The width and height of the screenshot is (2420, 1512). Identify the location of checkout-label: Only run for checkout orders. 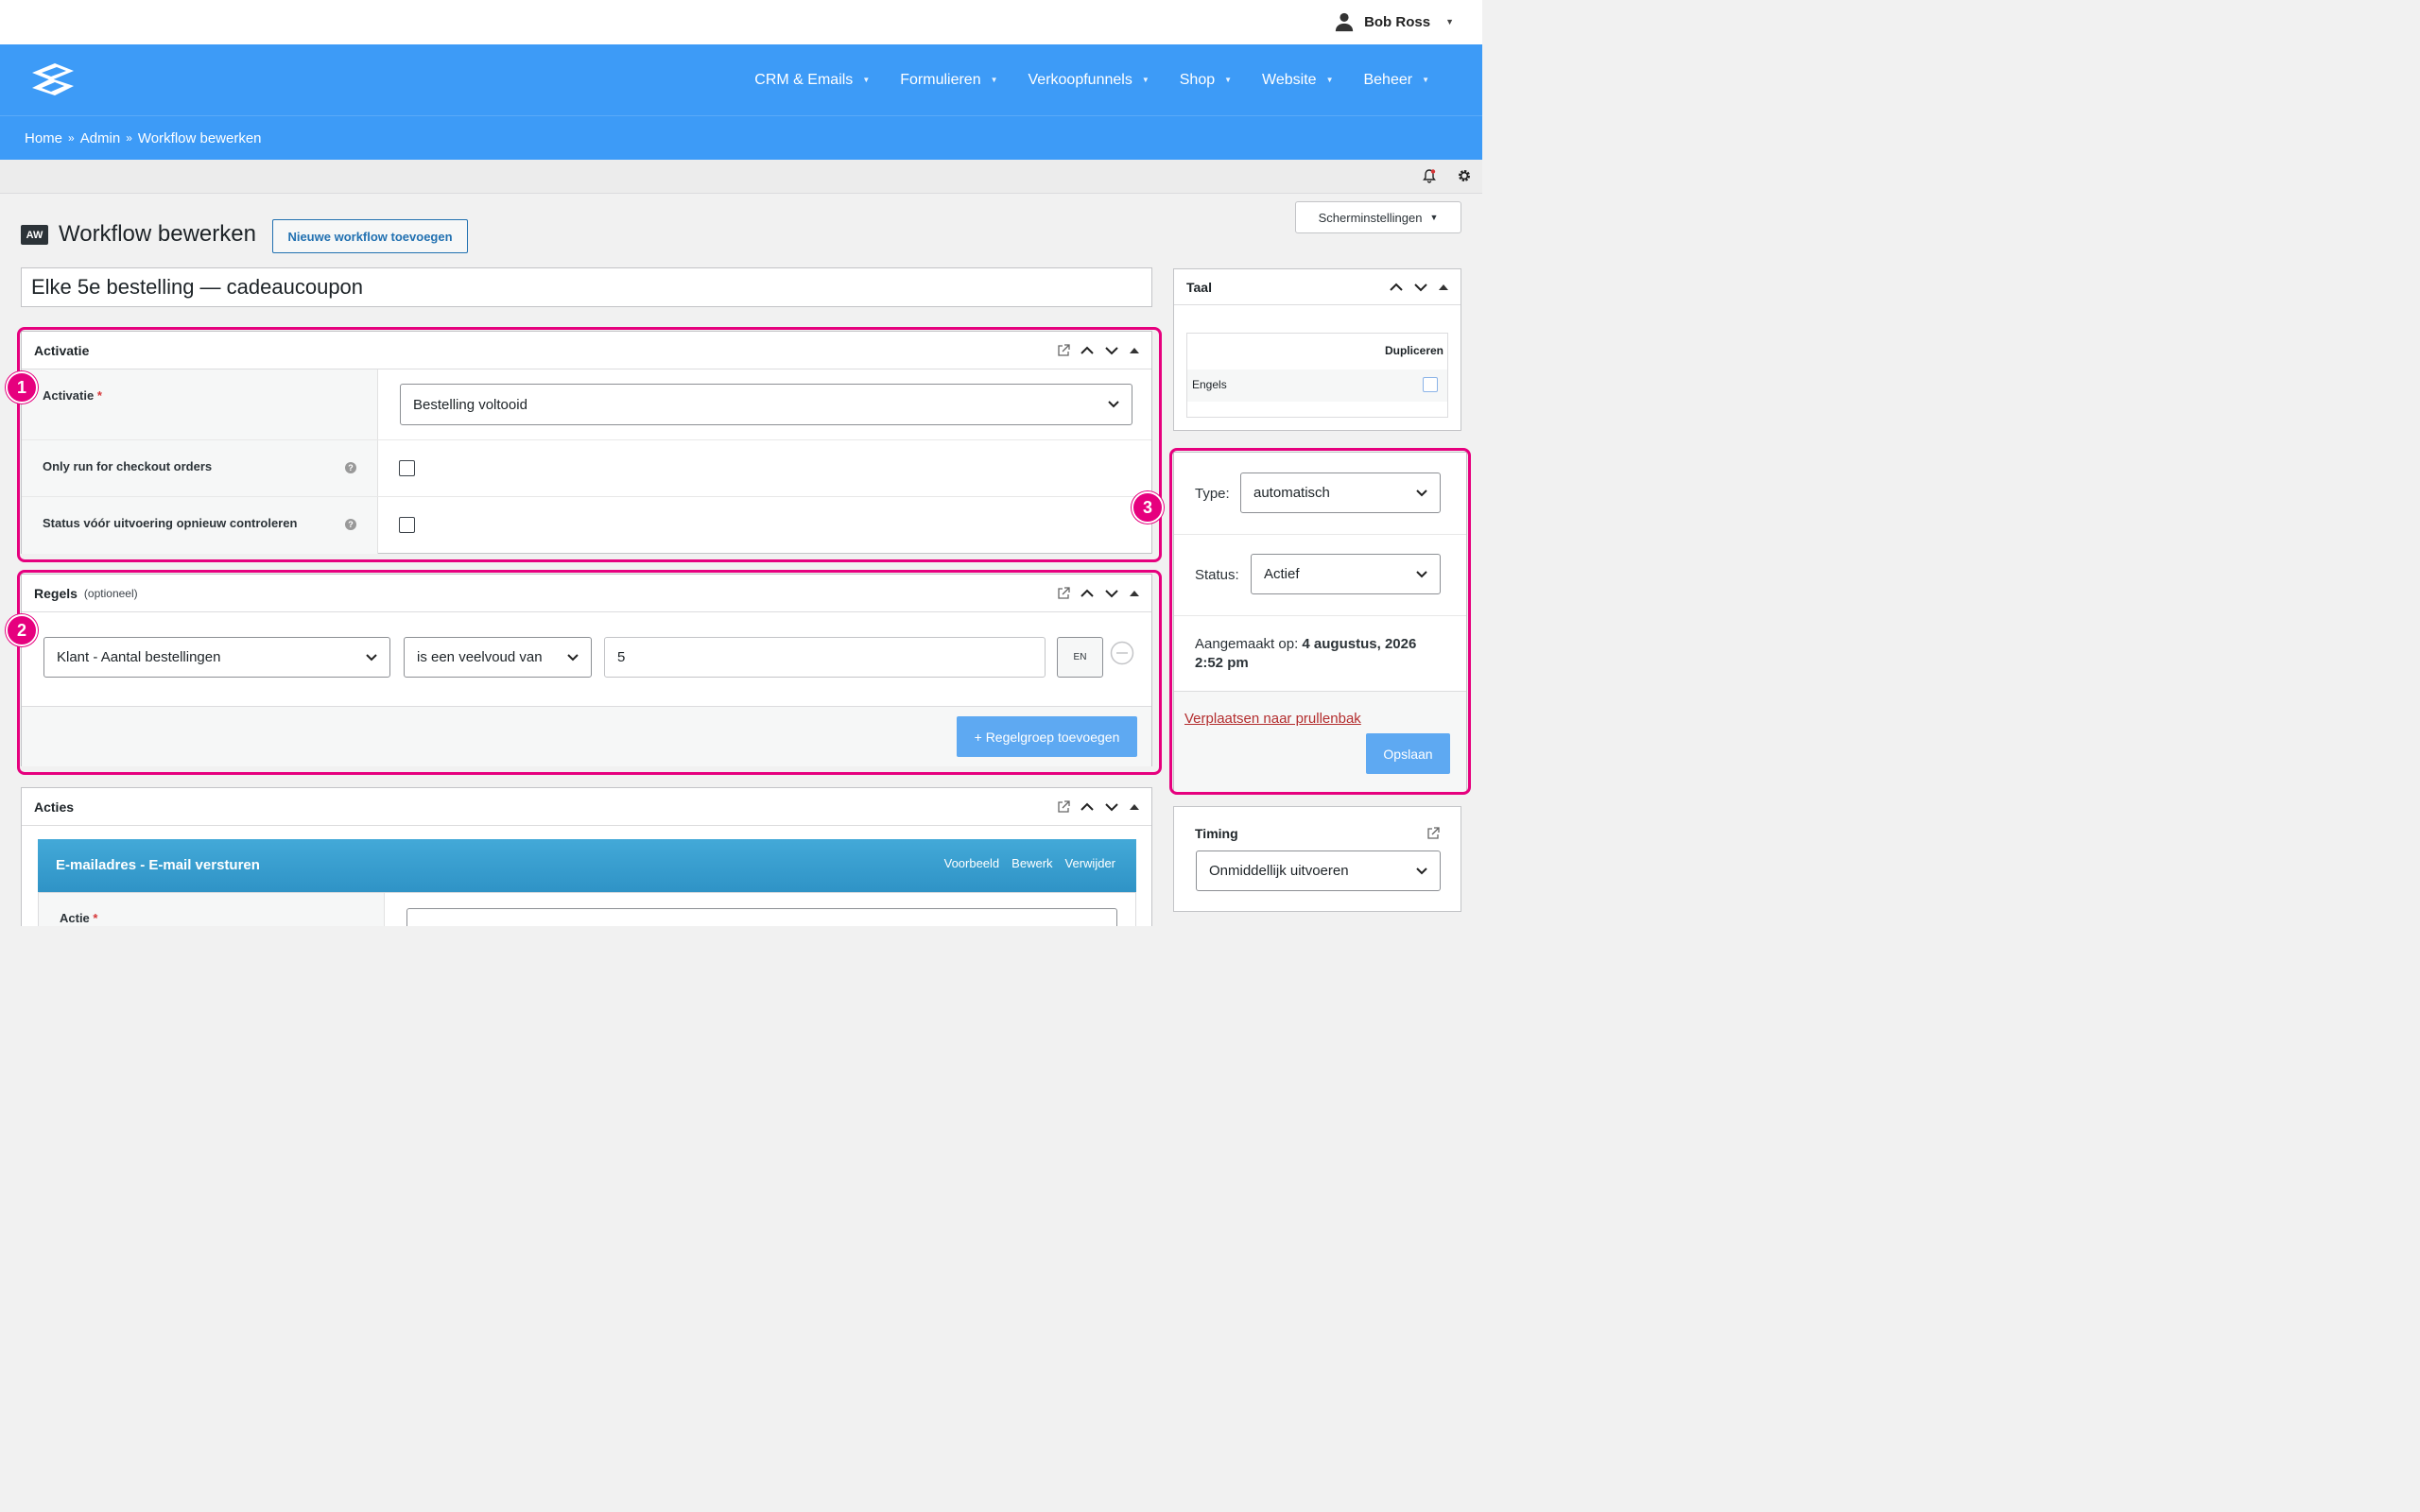
(128, 466).